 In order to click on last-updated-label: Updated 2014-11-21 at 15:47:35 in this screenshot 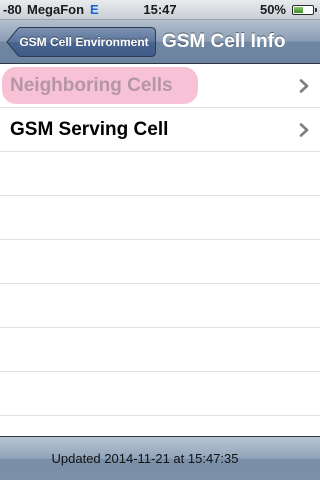, I will do `click(145, 458)`.